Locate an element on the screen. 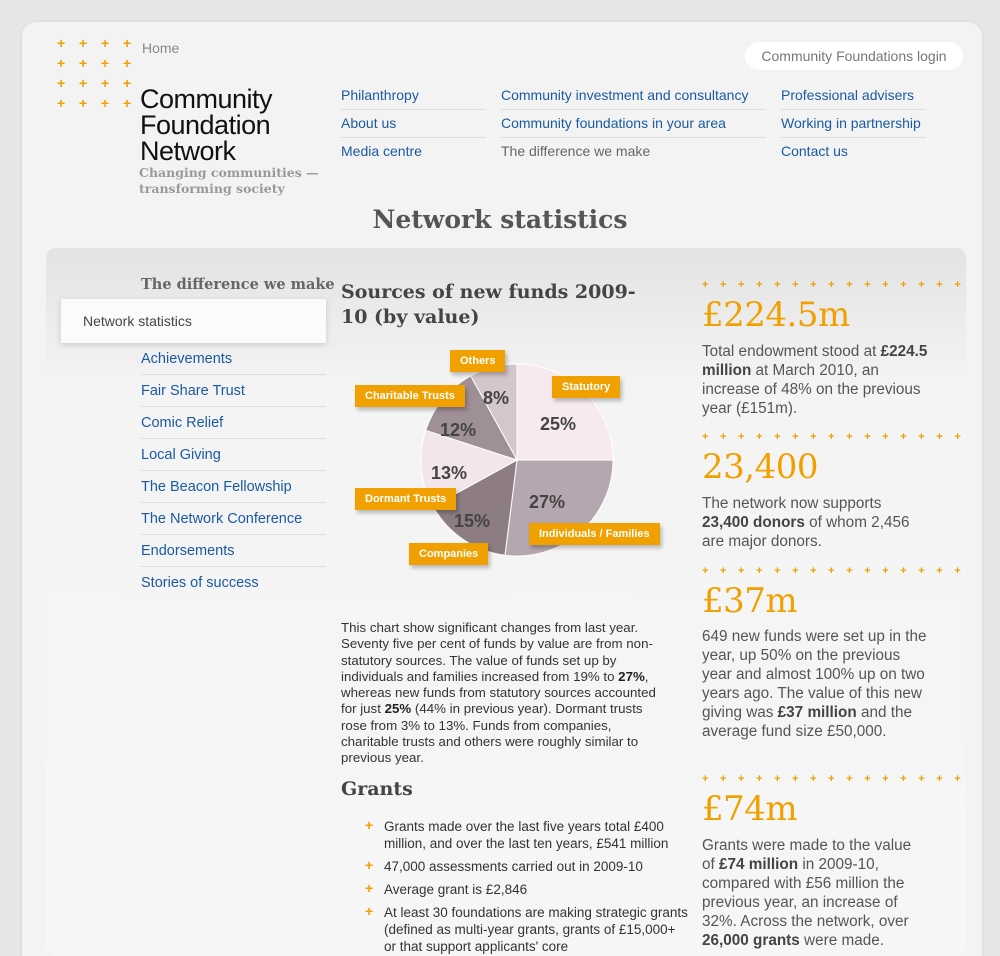 The image size is (1000, 956). stat-donors-value: 23,400 is located at coordinates (760, 467).